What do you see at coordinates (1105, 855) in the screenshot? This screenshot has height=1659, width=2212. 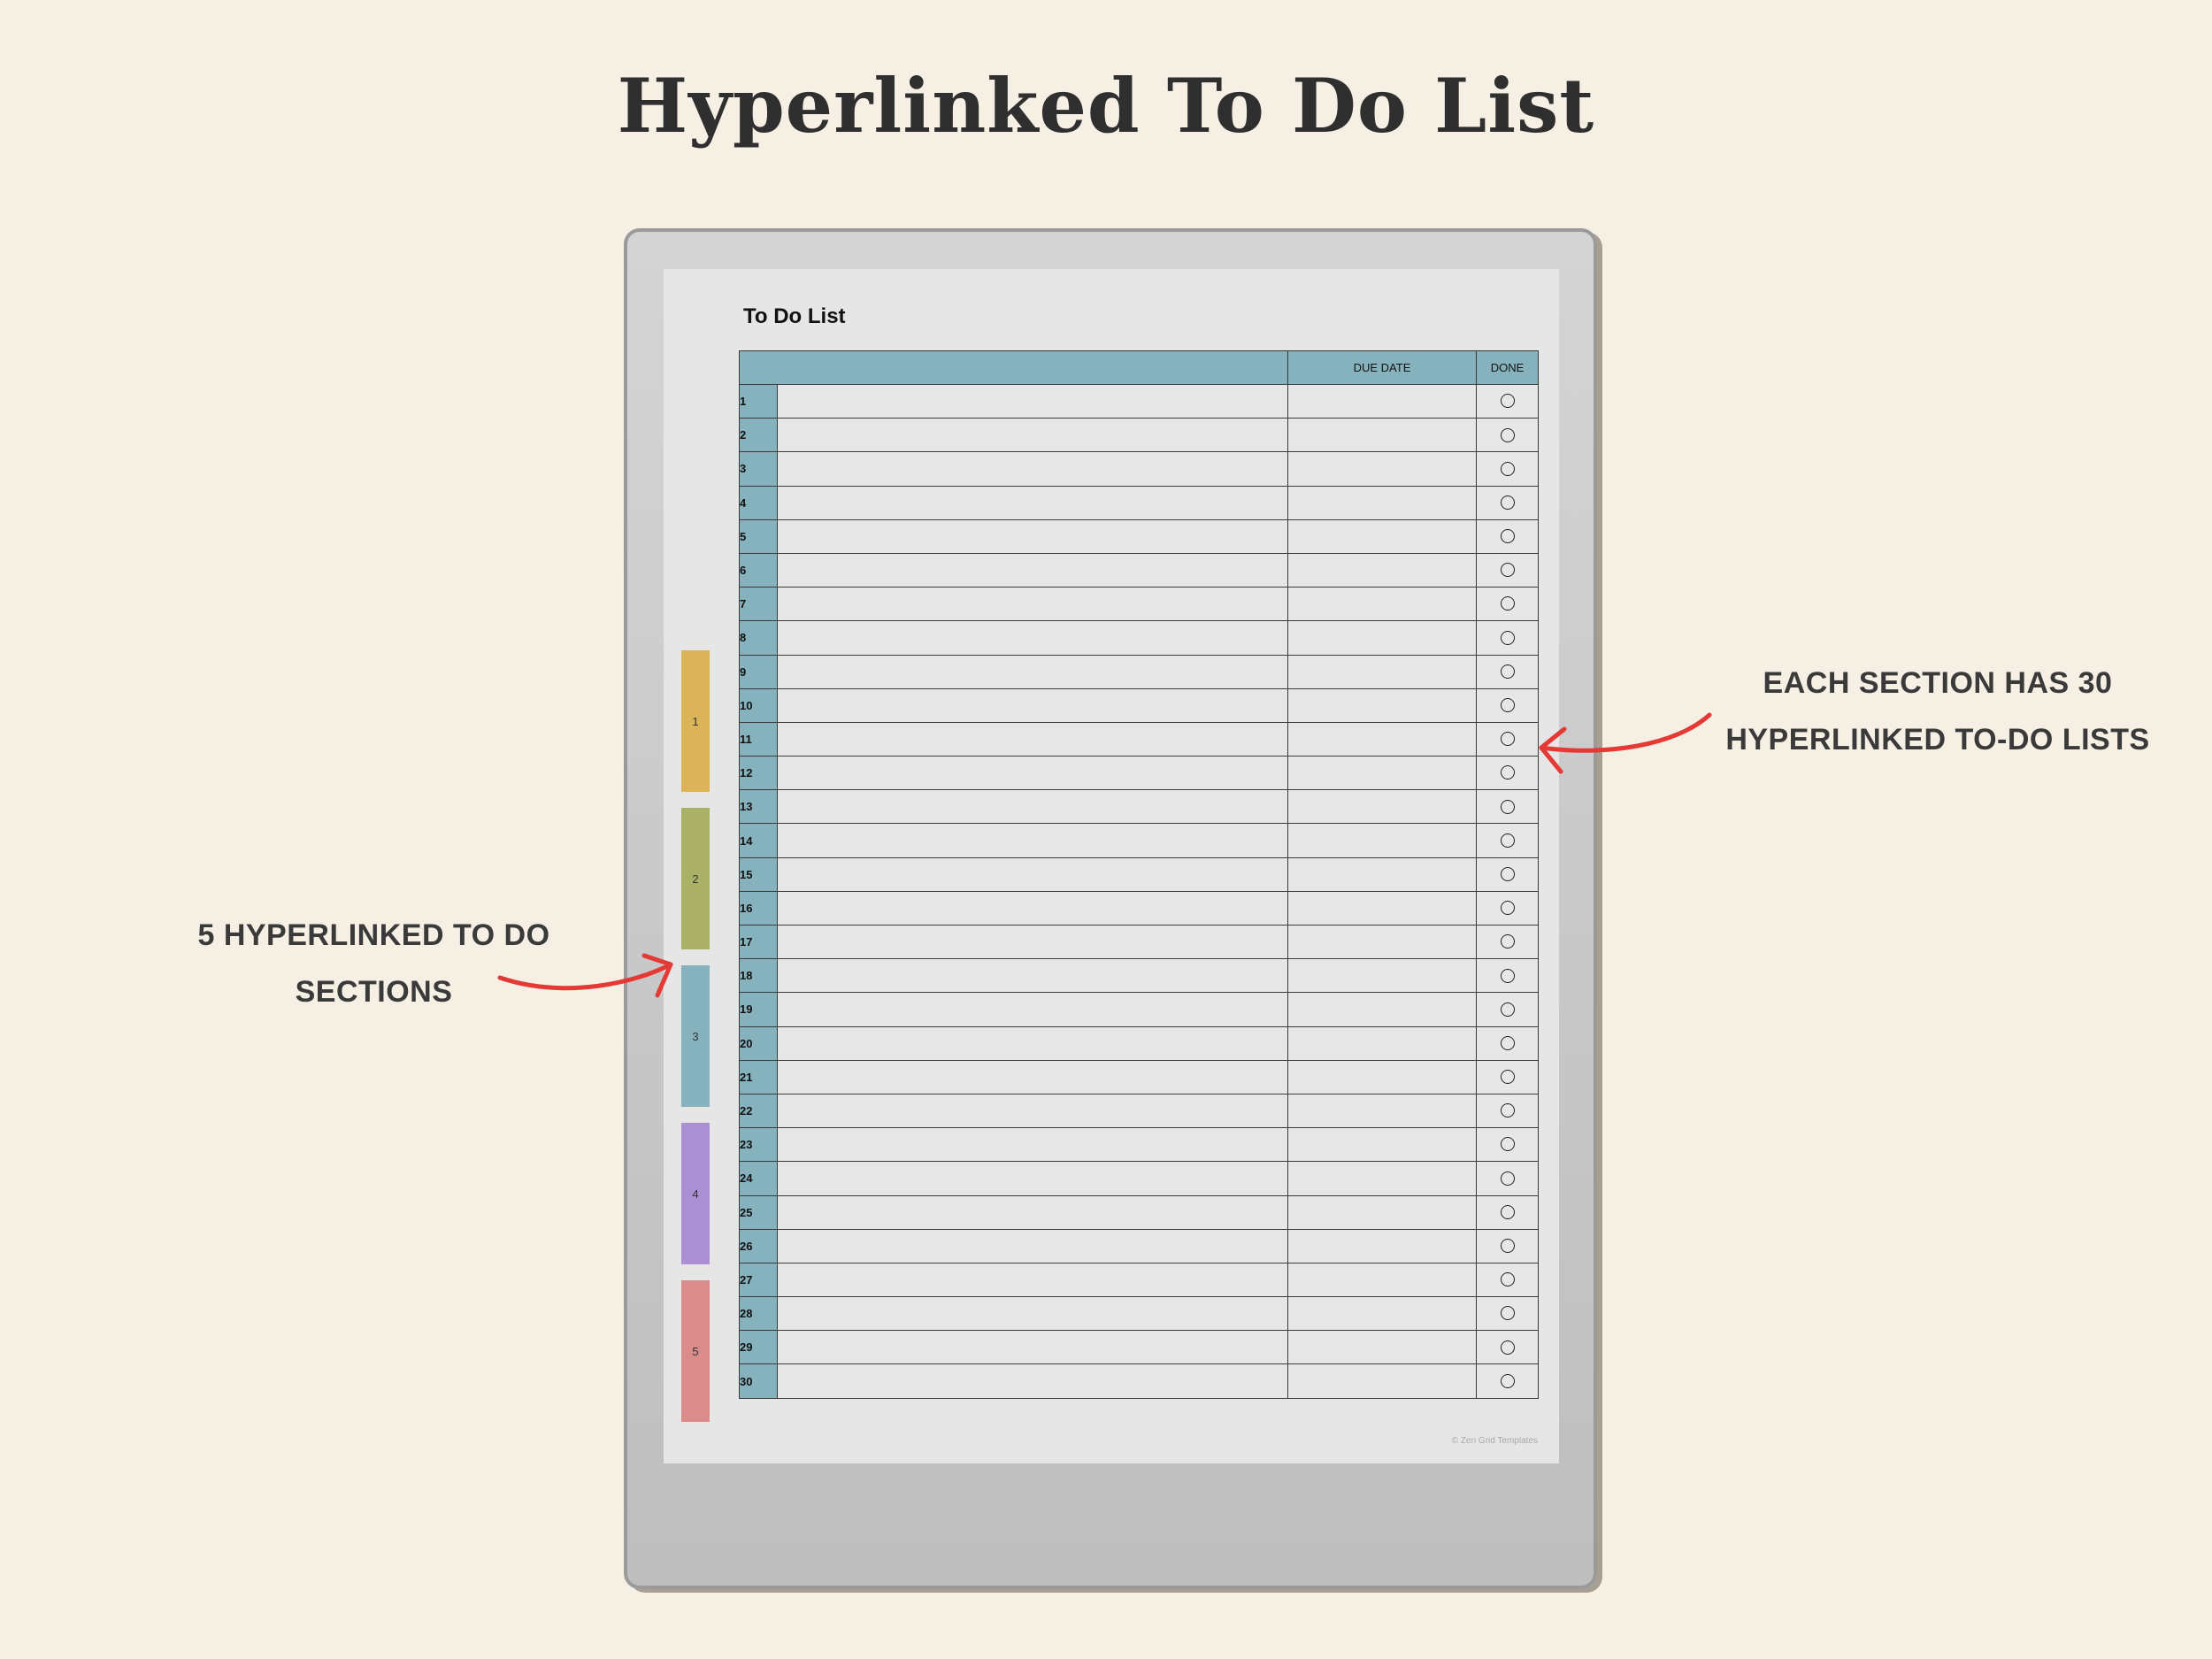 I see `annotation-arrows` at bounding box center [1105, 855].